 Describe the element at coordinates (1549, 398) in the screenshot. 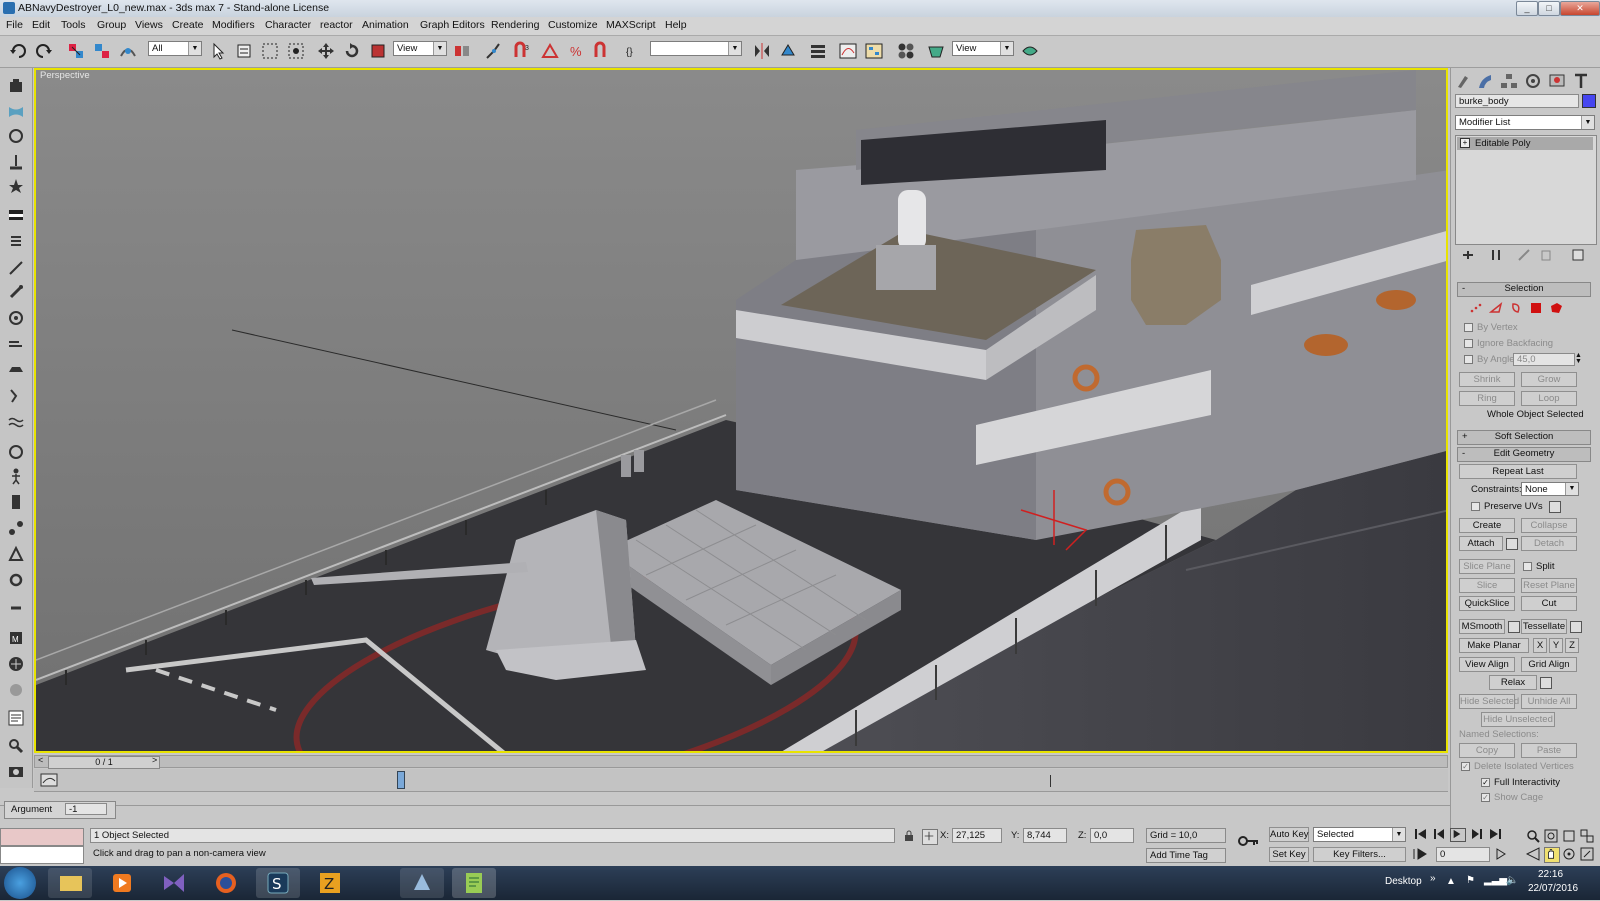

I see `loop-button: Loop` at that location.